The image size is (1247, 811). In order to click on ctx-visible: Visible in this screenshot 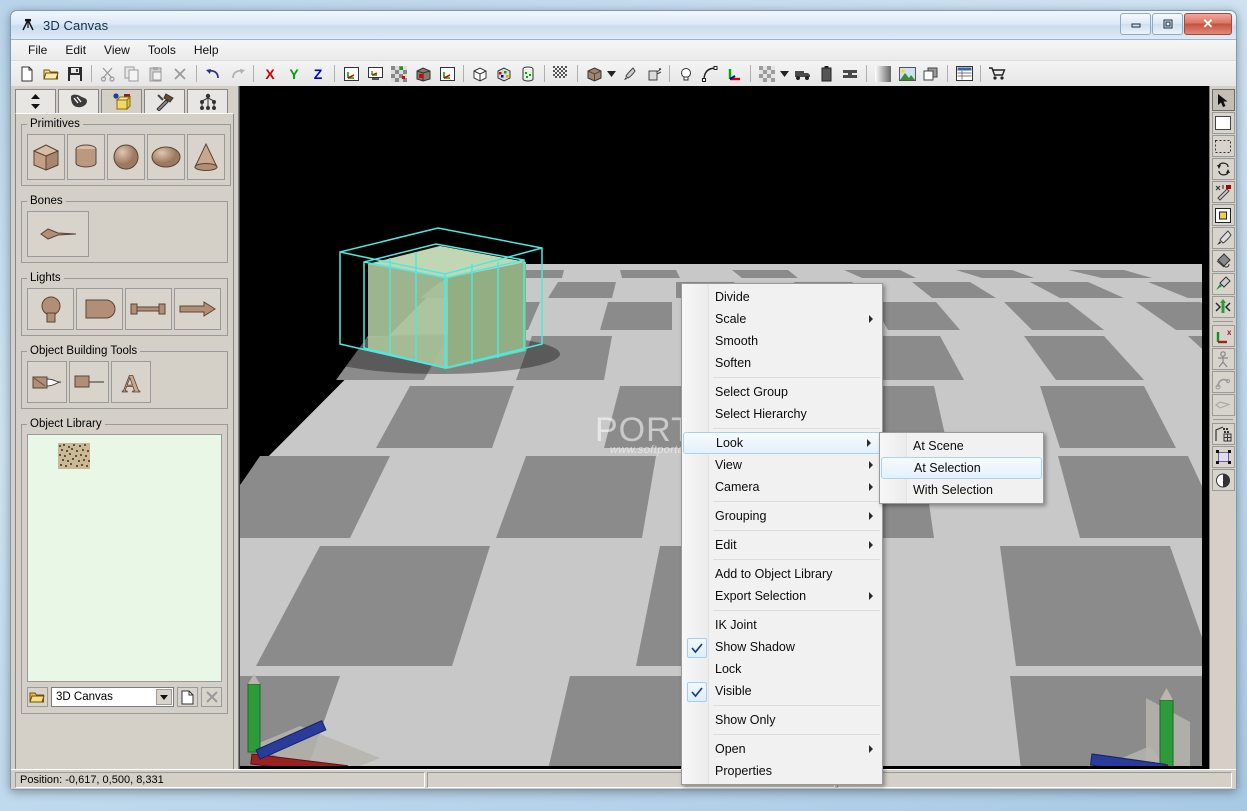, I will do `click(782, 691)`.